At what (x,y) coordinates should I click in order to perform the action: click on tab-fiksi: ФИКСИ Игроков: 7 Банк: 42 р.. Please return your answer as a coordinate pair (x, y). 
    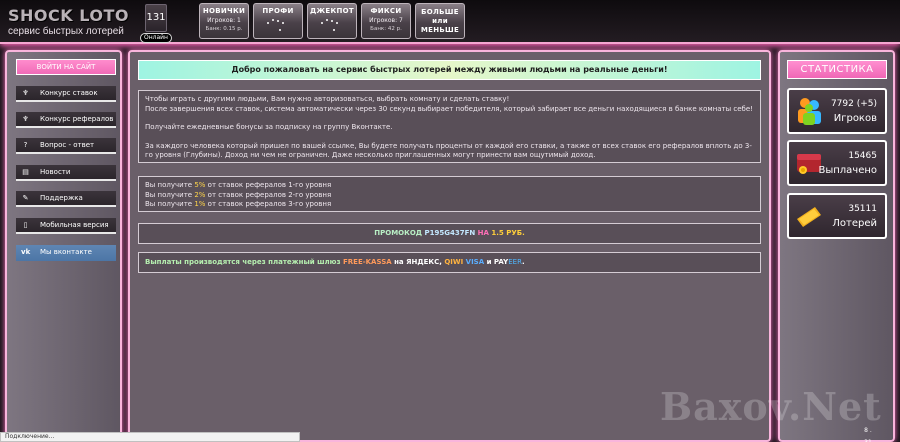
    Looking at the image, I should click on (386, 21).